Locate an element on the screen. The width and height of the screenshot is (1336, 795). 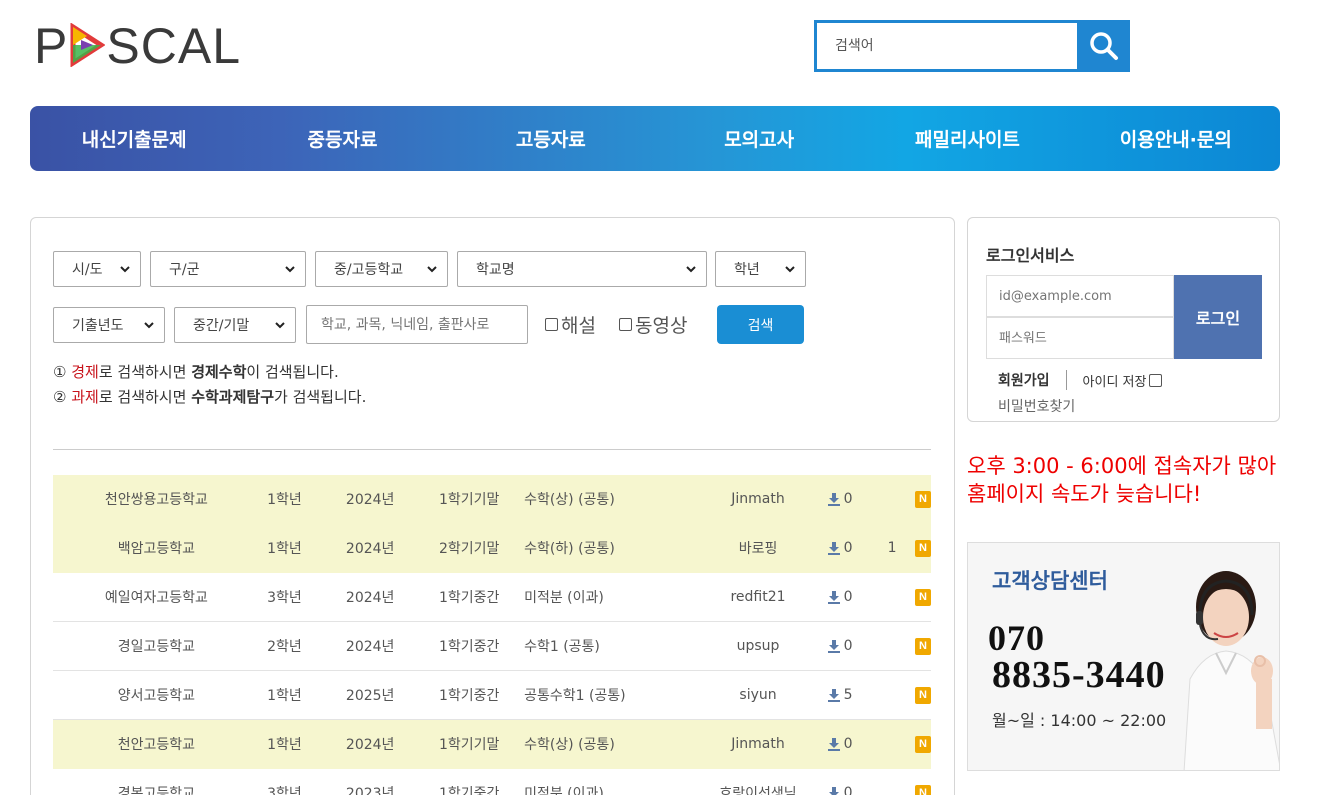
banner-hours: 월~일 : 14:00 ~ 22:00 is located at coordinates (1079, 720).